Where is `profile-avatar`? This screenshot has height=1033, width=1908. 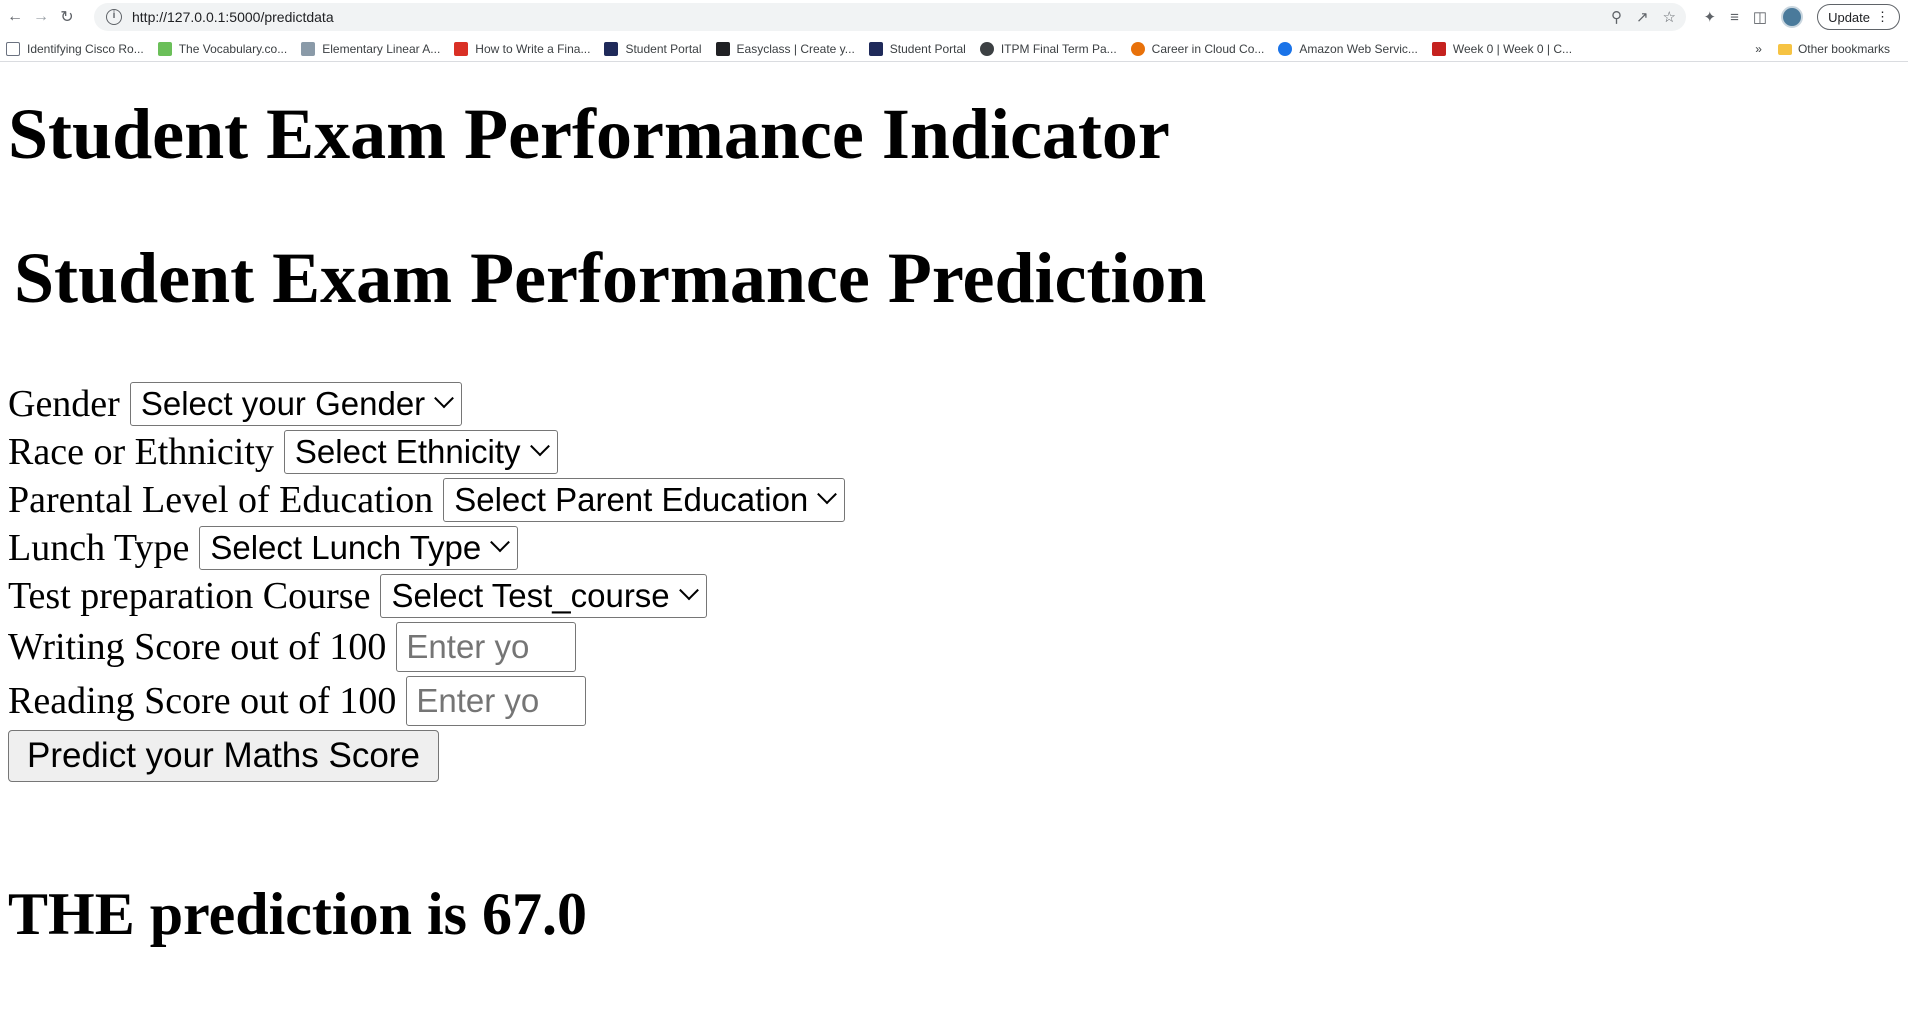
profile-avatar is located at coordinates (1792, 17).